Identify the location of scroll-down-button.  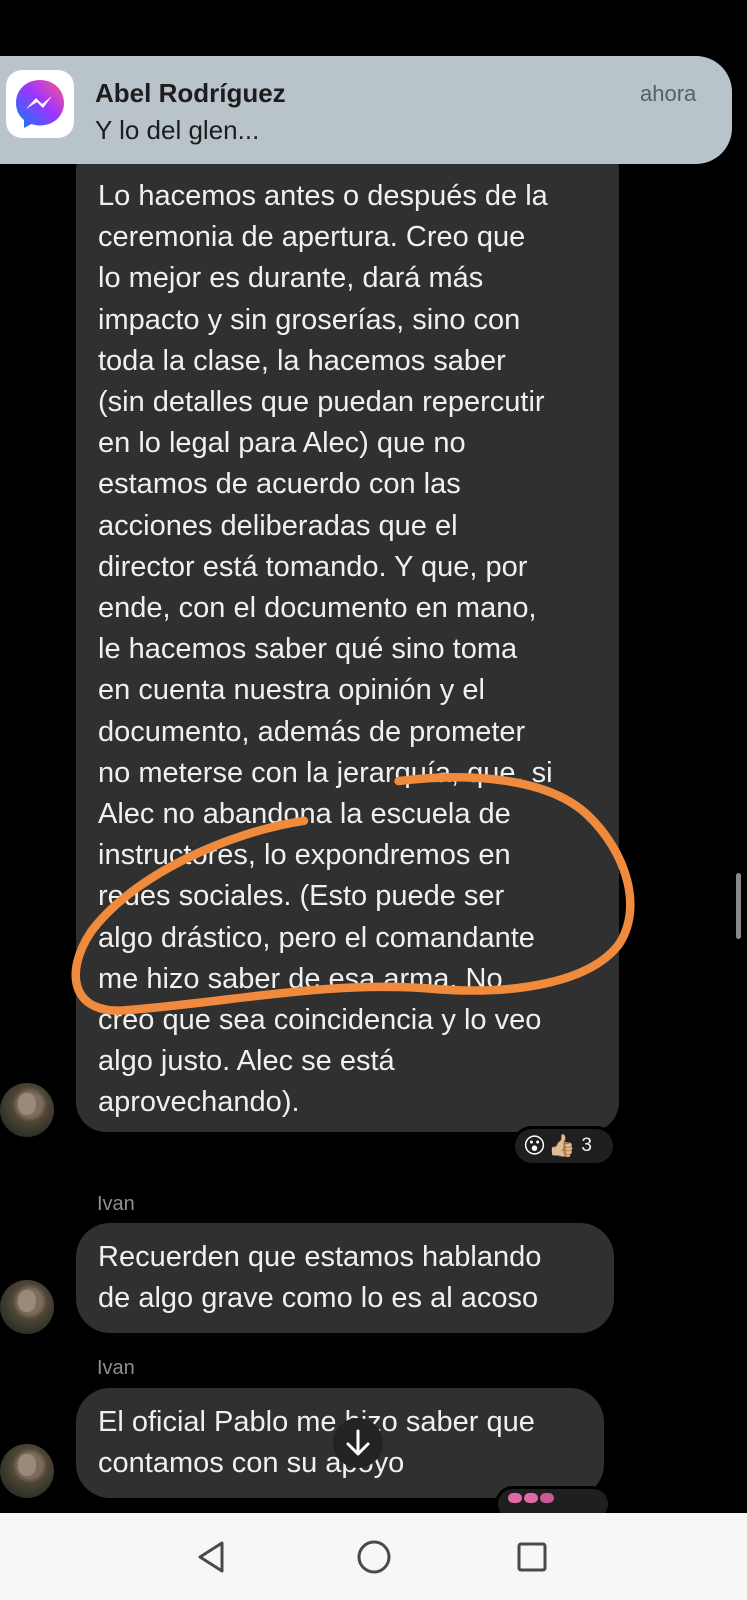
(358, 1443).